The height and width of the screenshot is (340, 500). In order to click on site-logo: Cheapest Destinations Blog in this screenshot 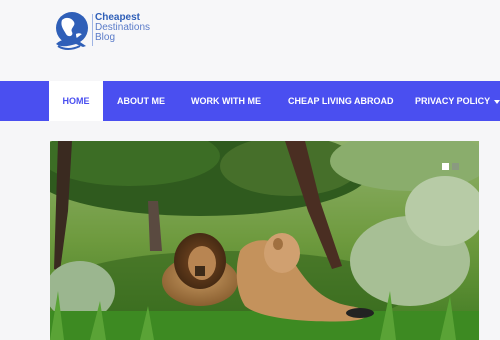, I will do `click(112, 32)`.